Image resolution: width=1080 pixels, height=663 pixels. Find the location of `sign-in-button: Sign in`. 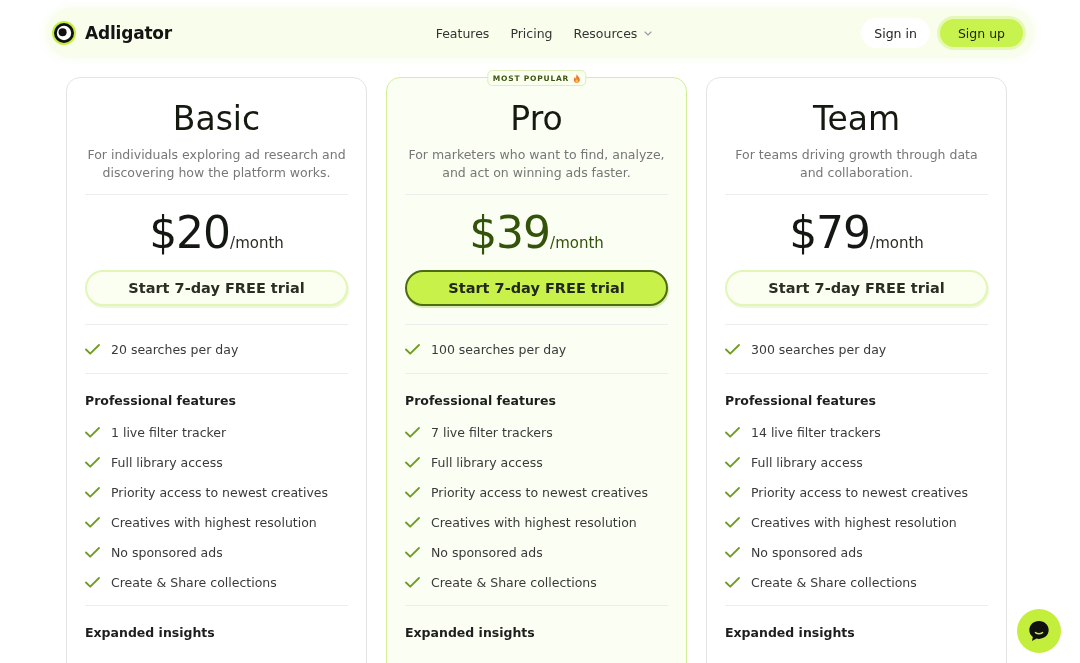

sign-in-button: Sign in is located at coordinates (895, 33).